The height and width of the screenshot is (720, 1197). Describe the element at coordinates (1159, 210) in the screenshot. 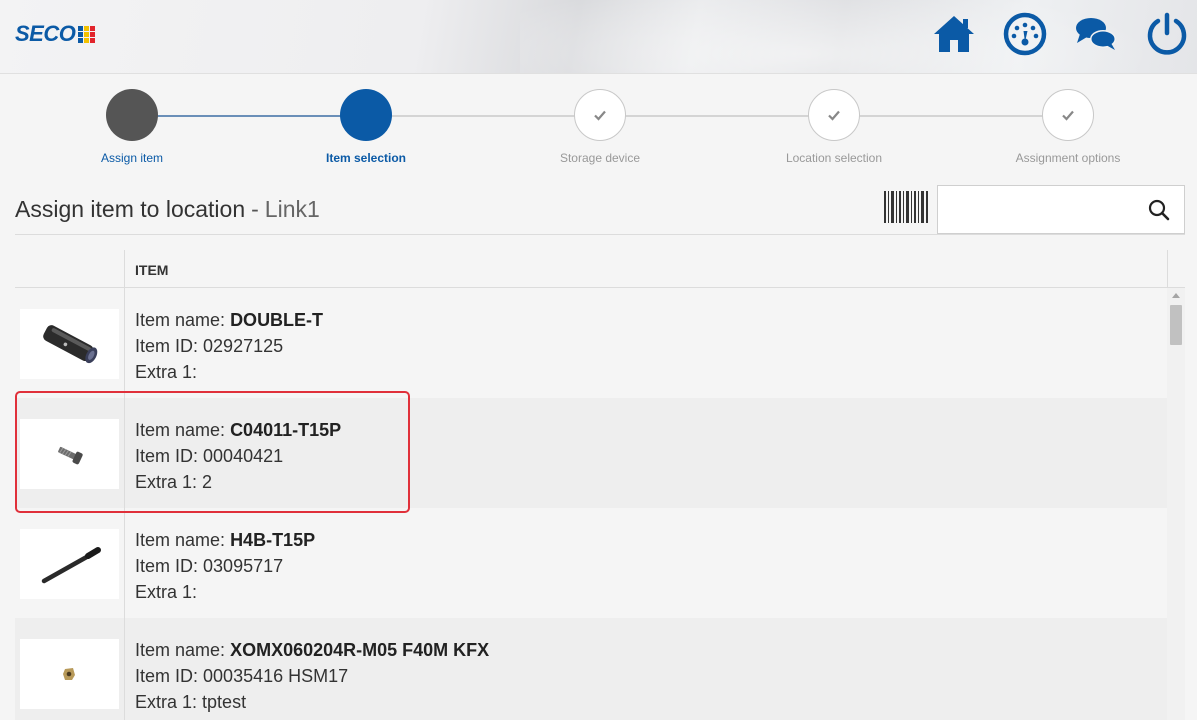

I see `search-icon` at that location.